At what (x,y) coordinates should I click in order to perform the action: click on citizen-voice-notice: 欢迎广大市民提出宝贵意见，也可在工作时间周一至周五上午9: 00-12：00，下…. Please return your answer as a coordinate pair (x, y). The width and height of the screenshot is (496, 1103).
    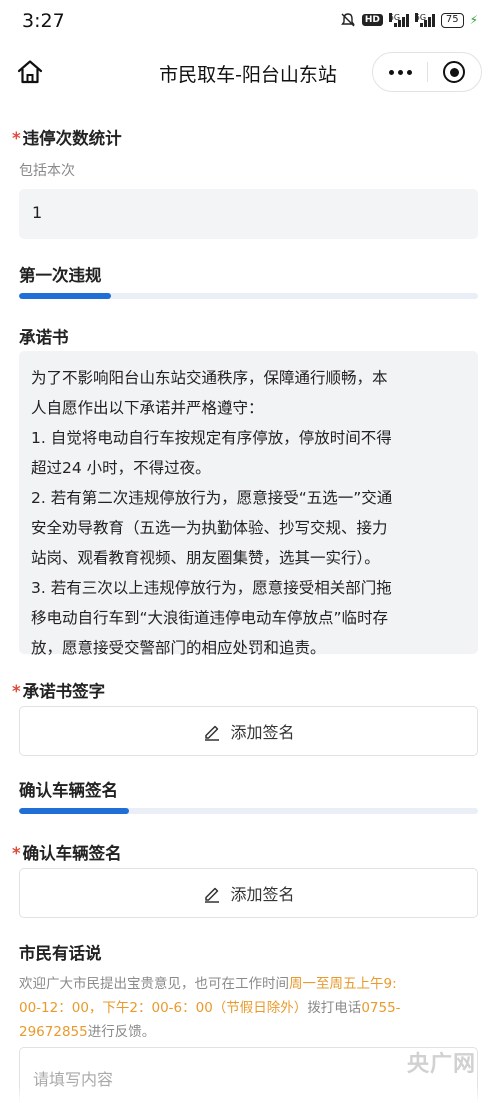
    Looking at the image, I should click on (250, 1008).